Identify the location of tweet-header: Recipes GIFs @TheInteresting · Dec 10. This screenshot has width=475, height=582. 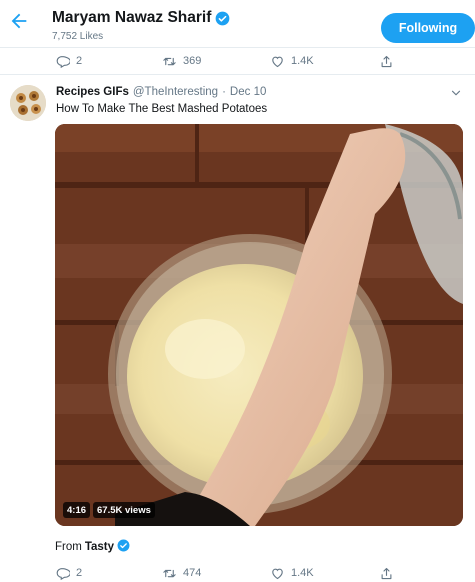
(161, 92).